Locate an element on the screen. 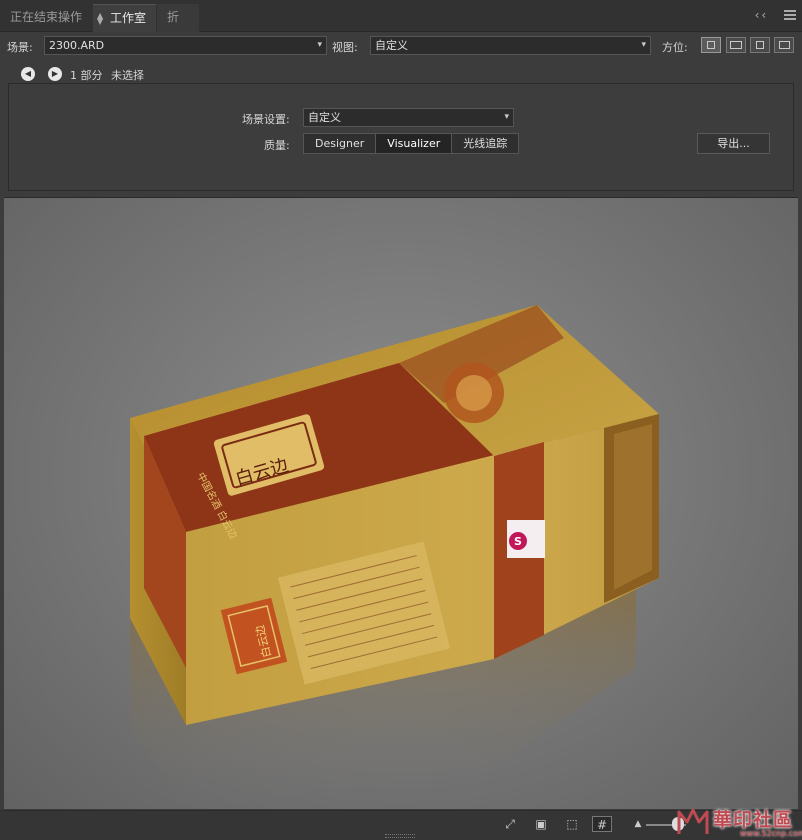  orientation-label: 方位: is located at coordinates (675, 47).